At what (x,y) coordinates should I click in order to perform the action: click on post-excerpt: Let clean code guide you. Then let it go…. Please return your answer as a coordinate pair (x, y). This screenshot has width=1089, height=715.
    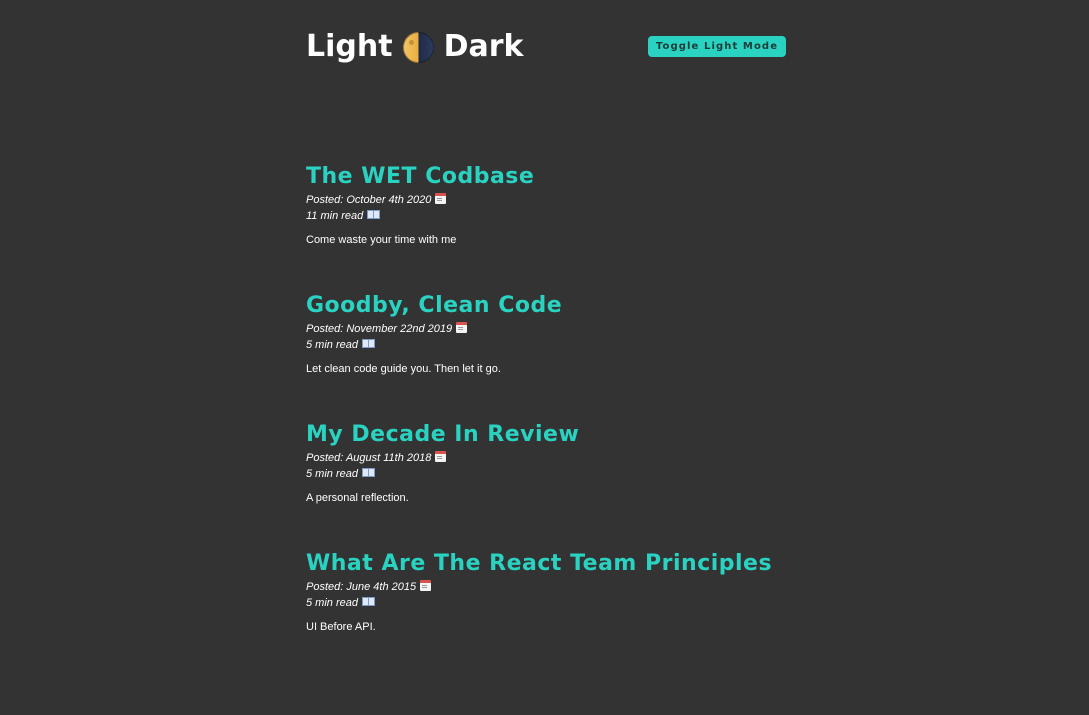
    Looking at the image, I should click on (403, 369).